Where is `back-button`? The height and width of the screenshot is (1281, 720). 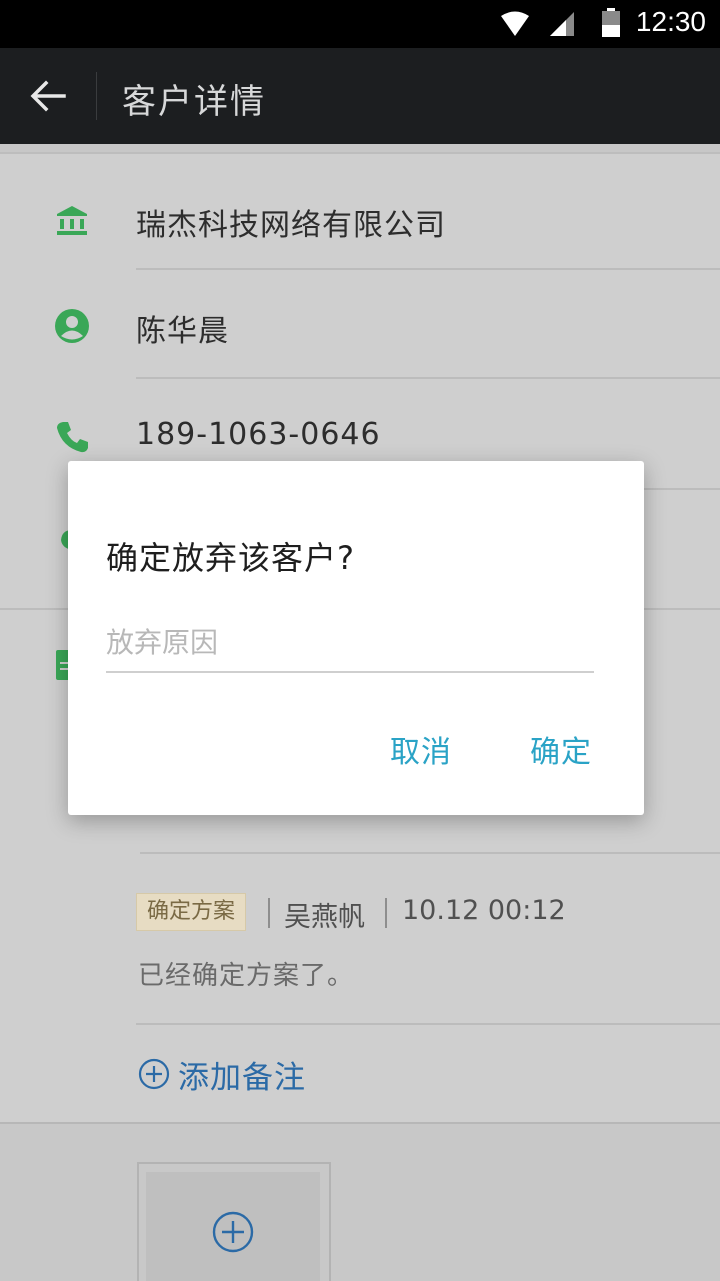
back-button is located at coordinates (48, 96).